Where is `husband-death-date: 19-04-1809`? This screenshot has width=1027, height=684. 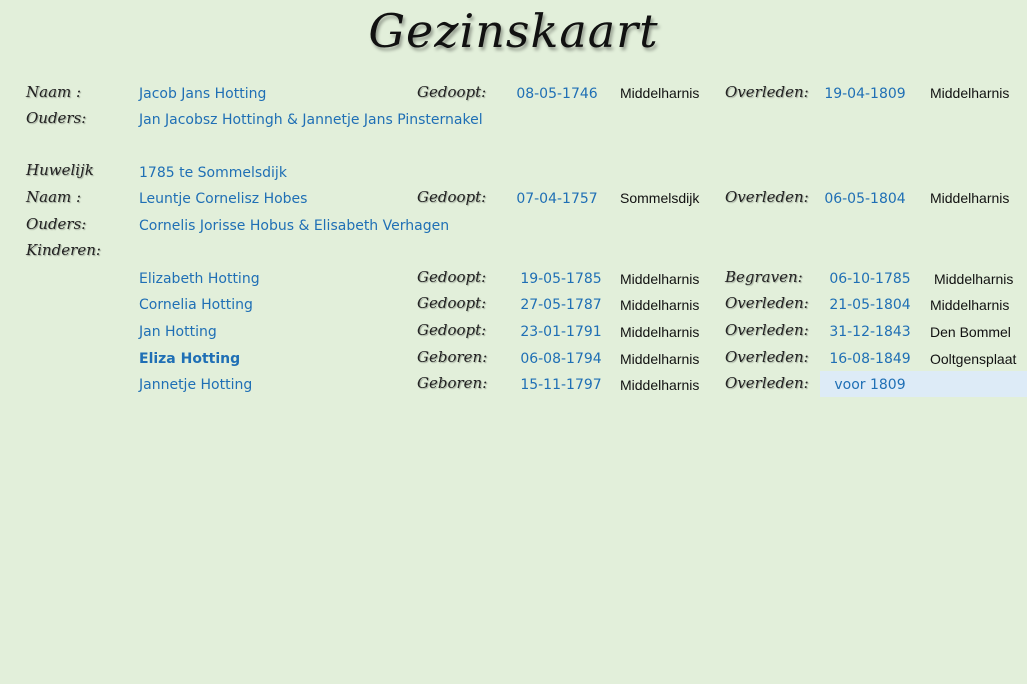
husband-death-date: 19-04-1809 is located at coordinates (865, 94).